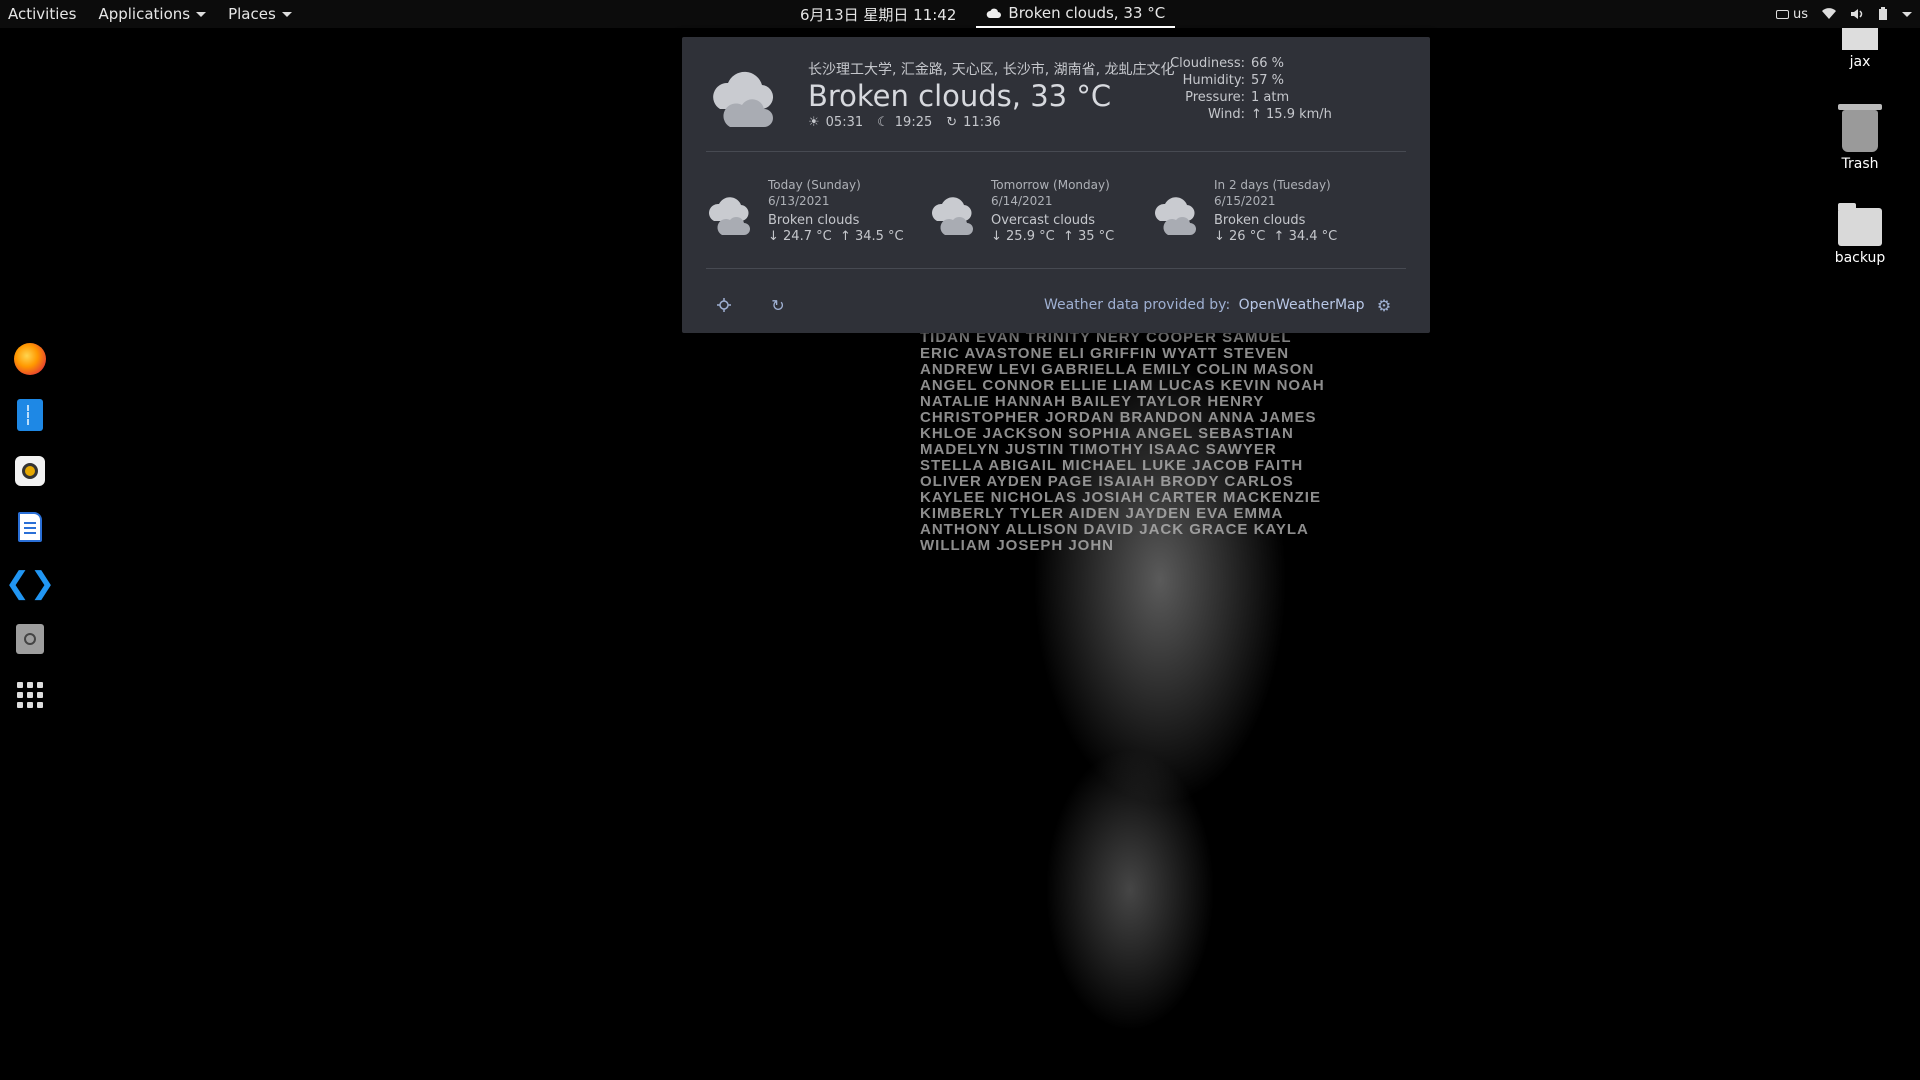 The height and width of the screenshot is (1080, 1920). What do you see at coordinates (1860, 164) in the screenshot?
I see `desktop-icon-label: Trash` at bounding box center [1860, 164].